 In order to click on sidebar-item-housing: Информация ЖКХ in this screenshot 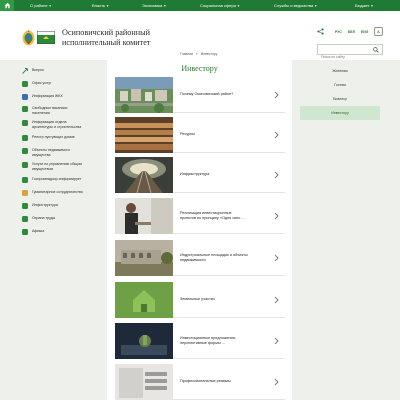, I will do `click(42, 97)`.